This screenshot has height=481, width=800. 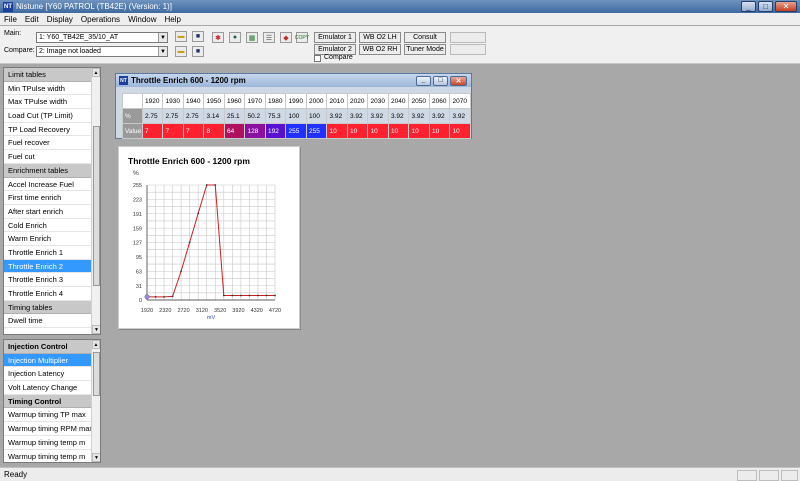 I want to click on menu-help: Help, so click(x=173, y=19).